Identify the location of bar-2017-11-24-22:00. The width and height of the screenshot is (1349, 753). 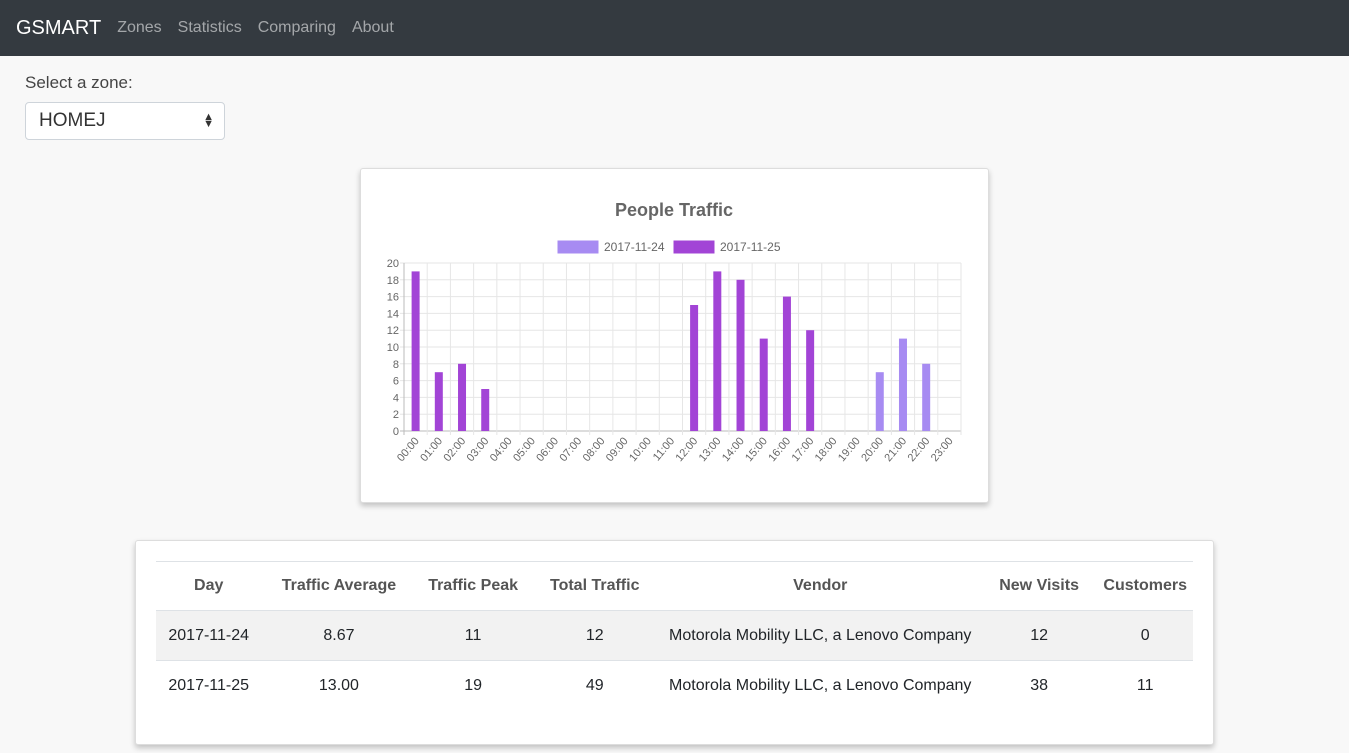
(926, 397).